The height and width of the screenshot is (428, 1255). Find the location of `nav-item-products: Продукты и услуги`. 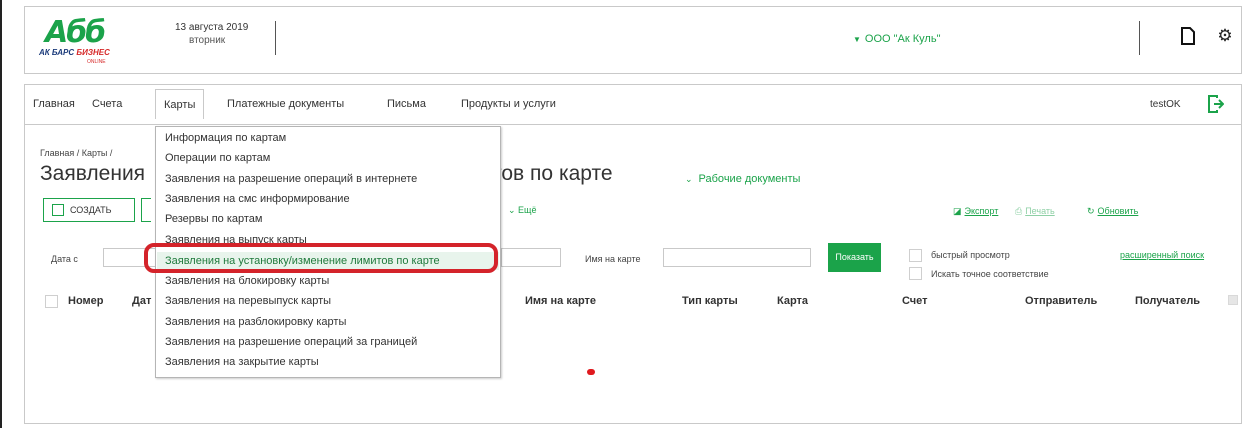

nav-item-products: Продукты и услуги is located at coordinates (508, 104).